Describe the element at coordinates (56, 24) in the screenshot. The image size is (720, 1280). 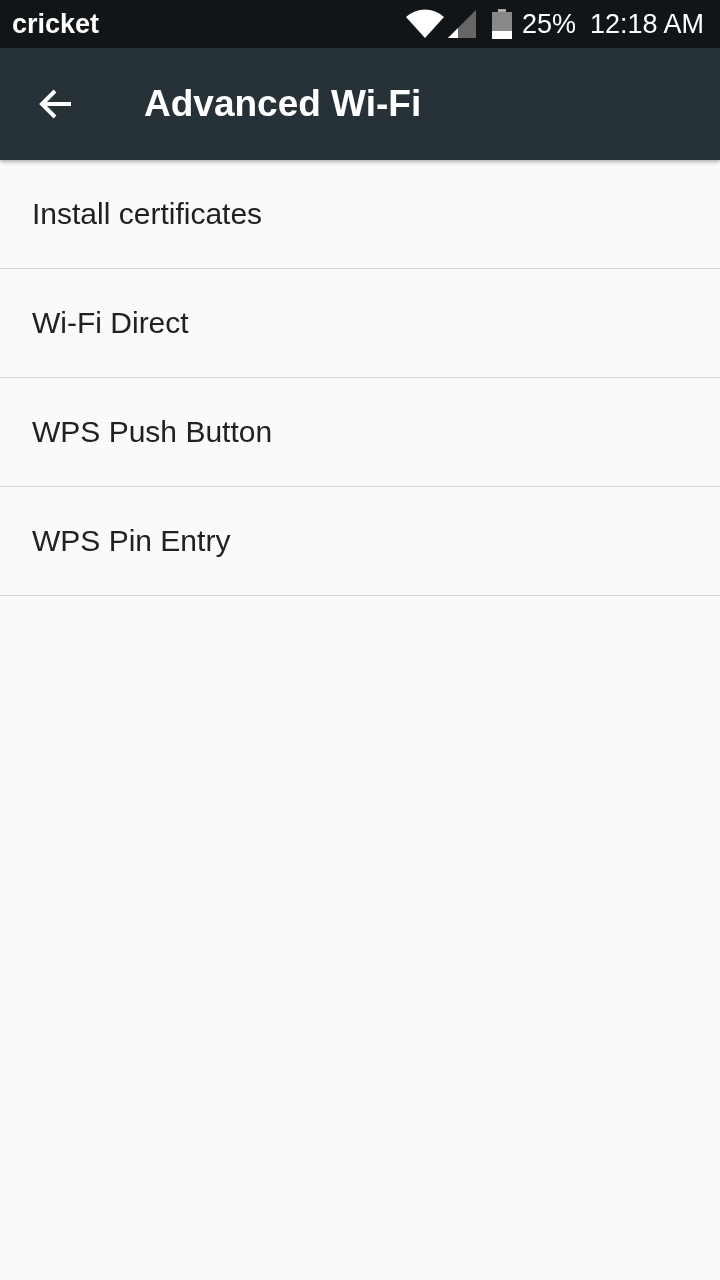
I see `carrier-name: cricket` at that location.